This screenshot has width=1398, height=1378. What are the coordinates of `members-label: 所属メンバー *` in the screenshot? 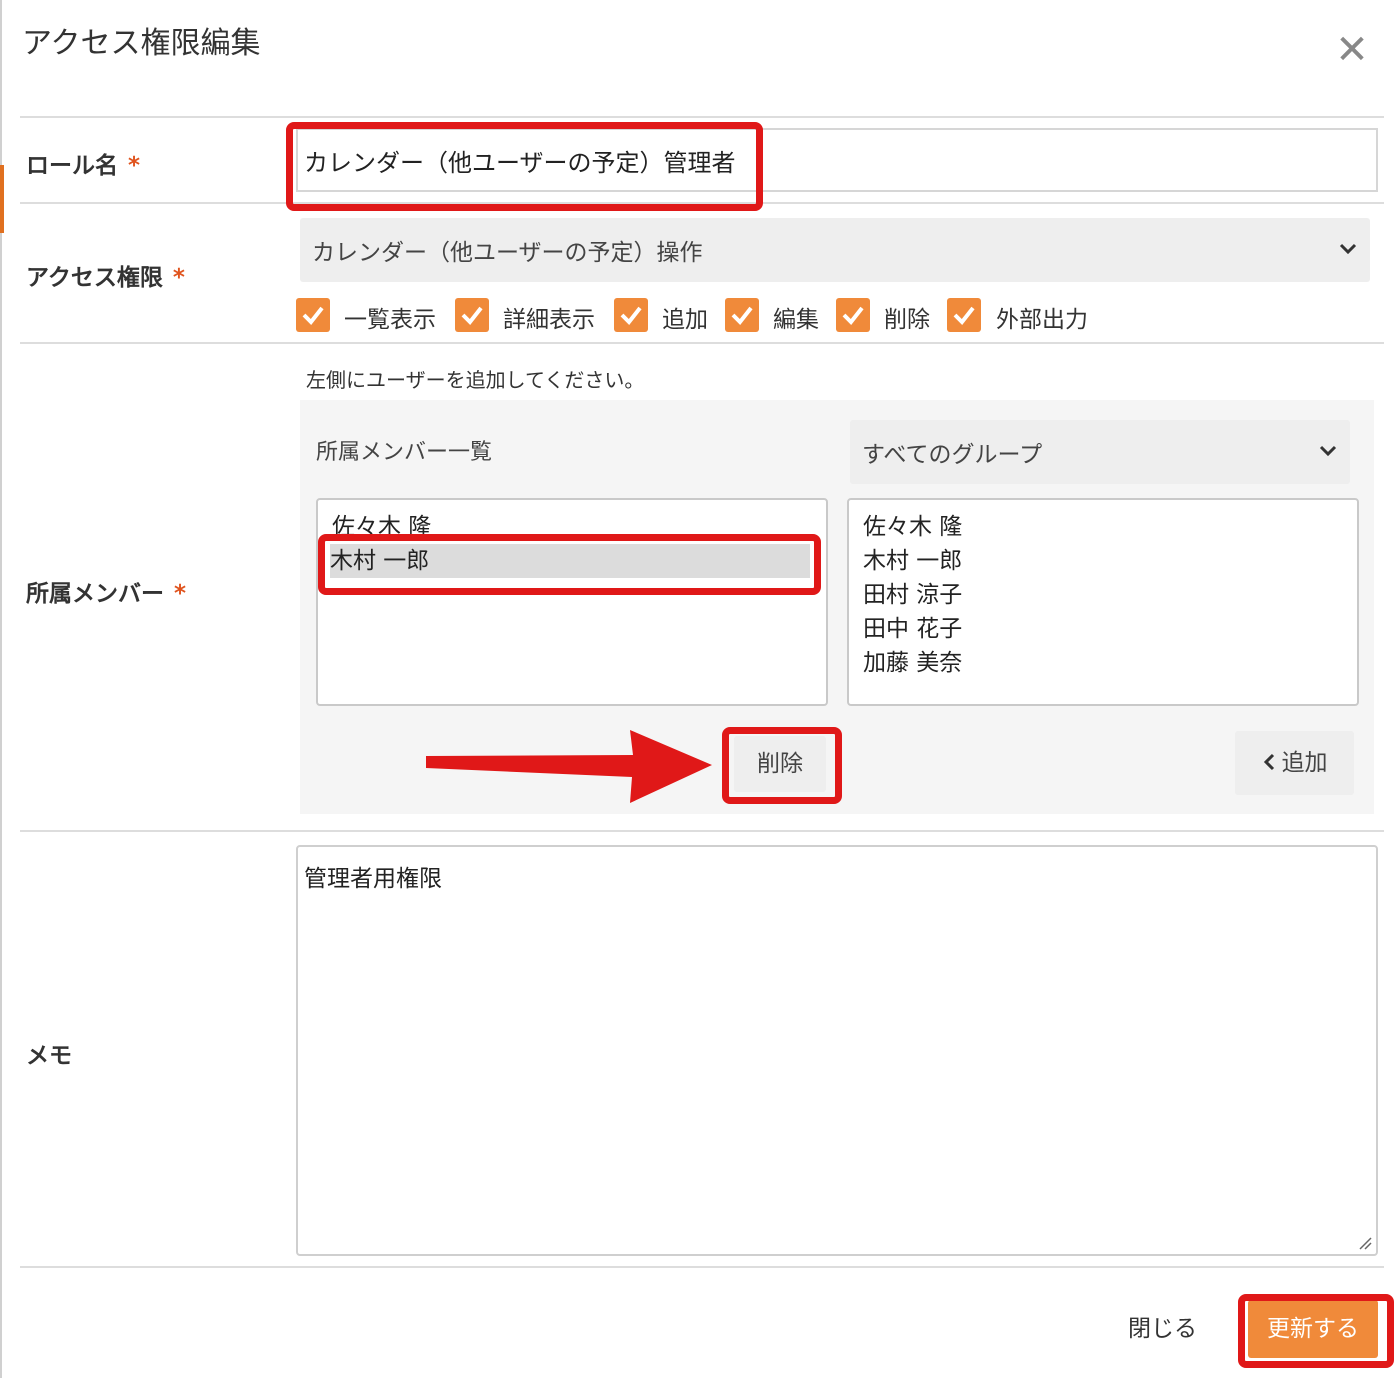 It's located at (106, 591).